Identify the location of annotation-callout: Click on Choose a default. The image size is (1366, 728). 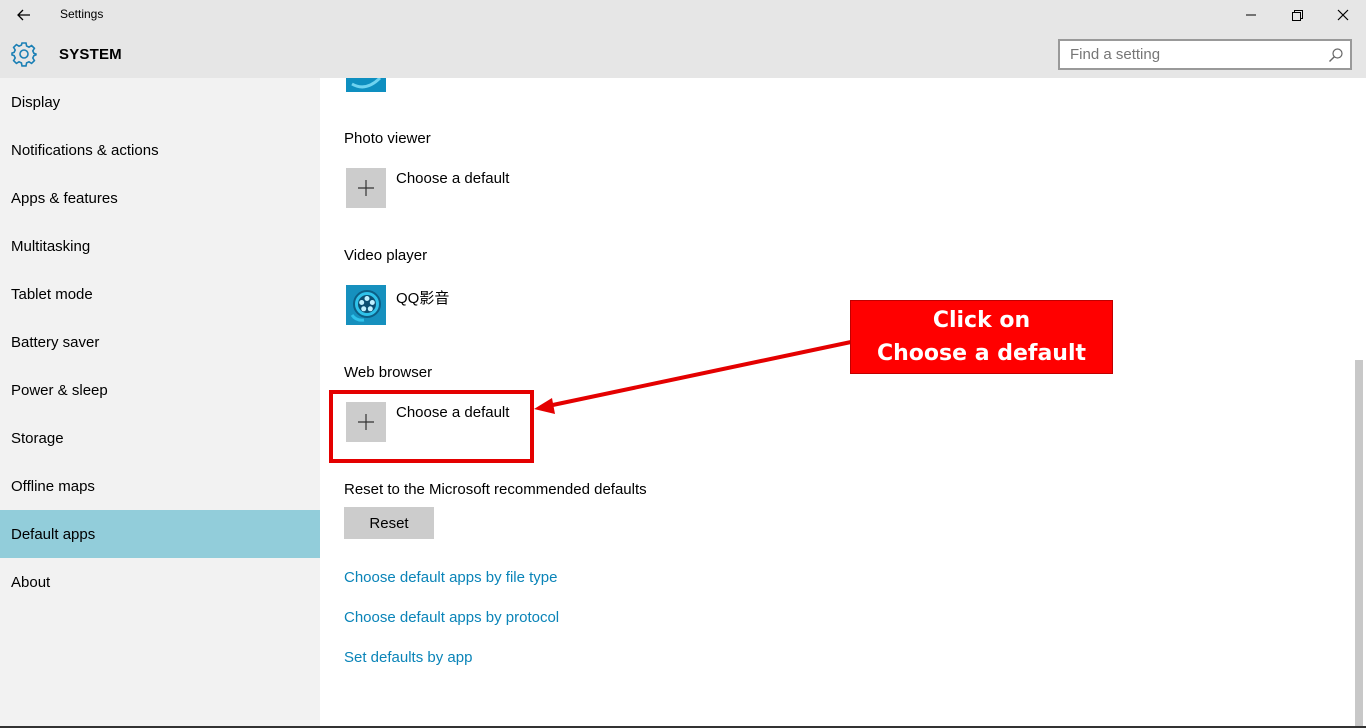
(981, 337).